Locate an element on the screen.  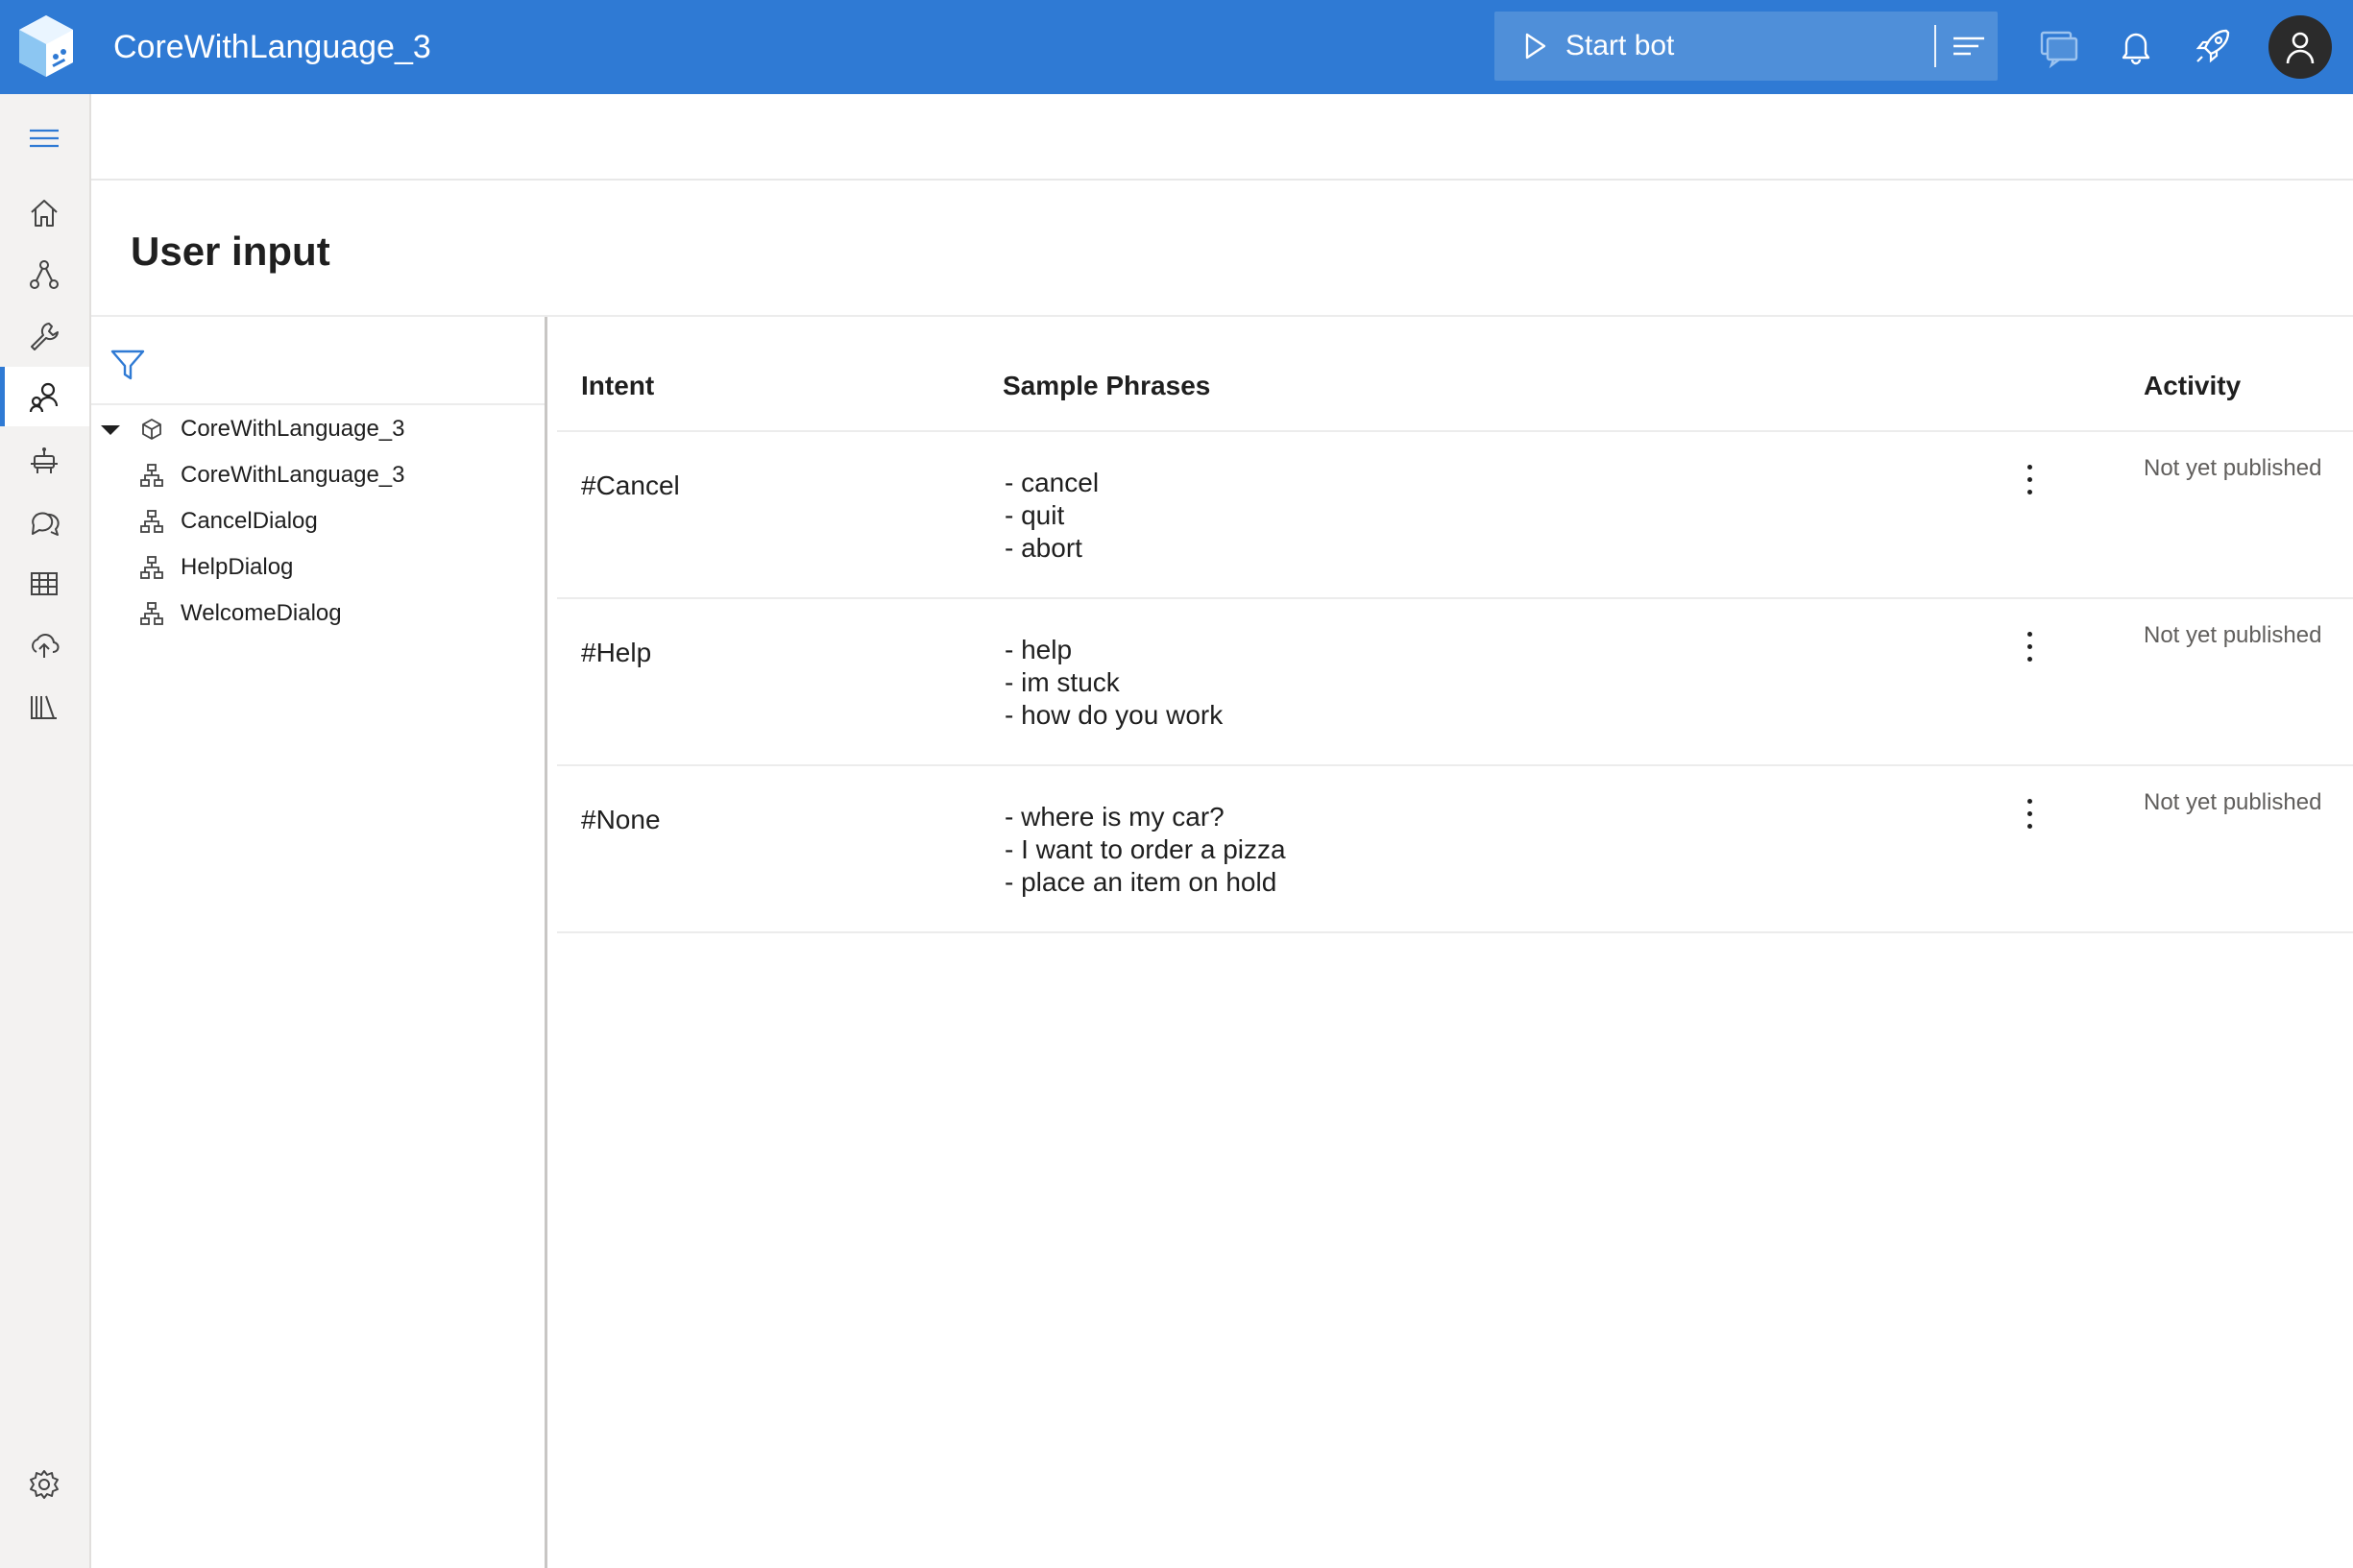
tree-divider is located at coordinates (318, 404).